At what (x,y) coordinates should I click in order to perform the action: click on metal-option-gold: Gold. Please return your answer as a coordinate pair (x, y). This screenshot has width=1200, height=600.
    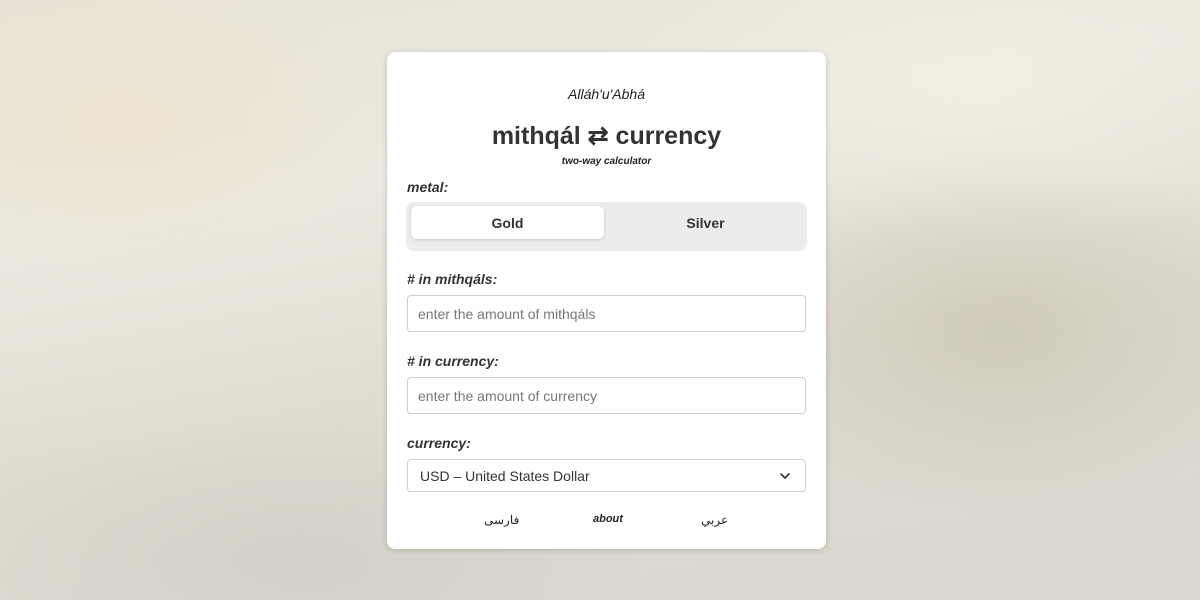
    Looking at the image, I should click on (507, 222).